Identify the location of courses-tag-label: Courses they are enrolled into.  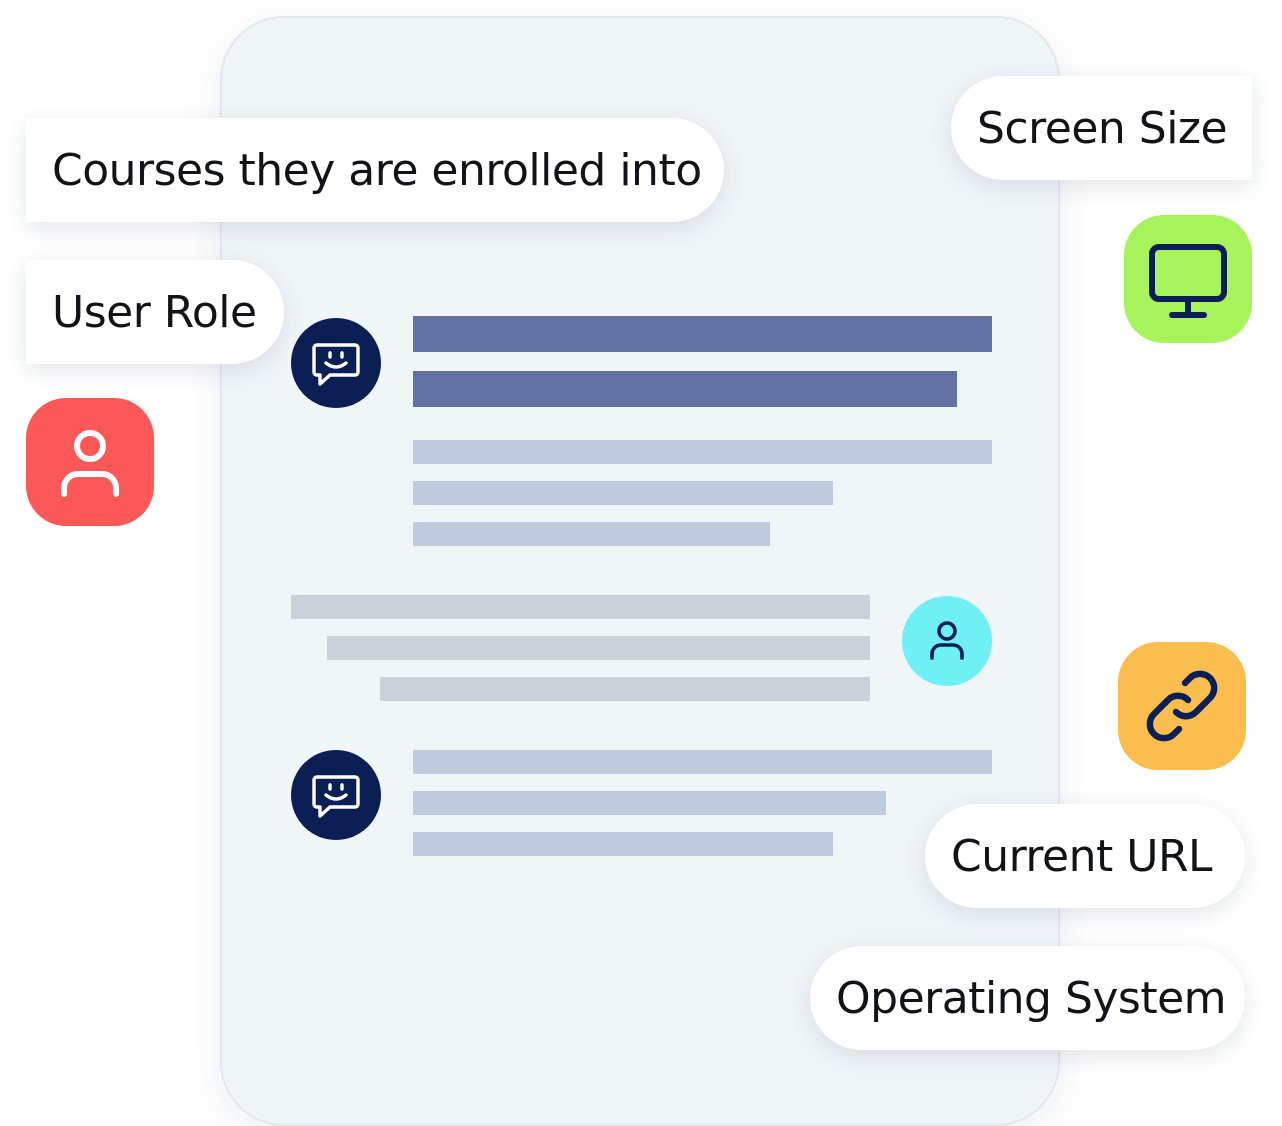
(377, 170).